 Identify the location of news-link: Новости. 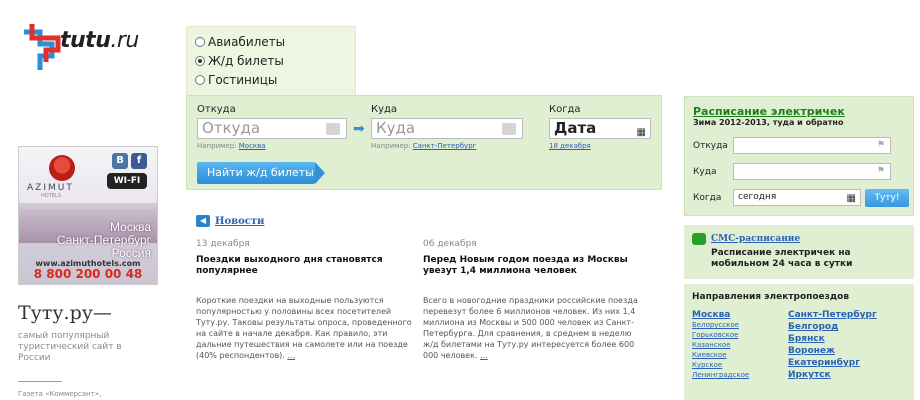
(239, 221).